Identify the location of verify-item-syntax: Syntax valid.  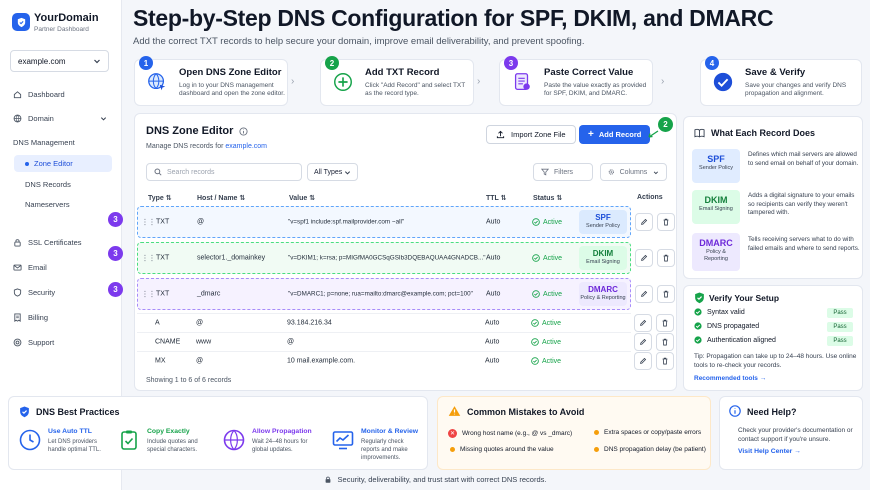
(719, 312).